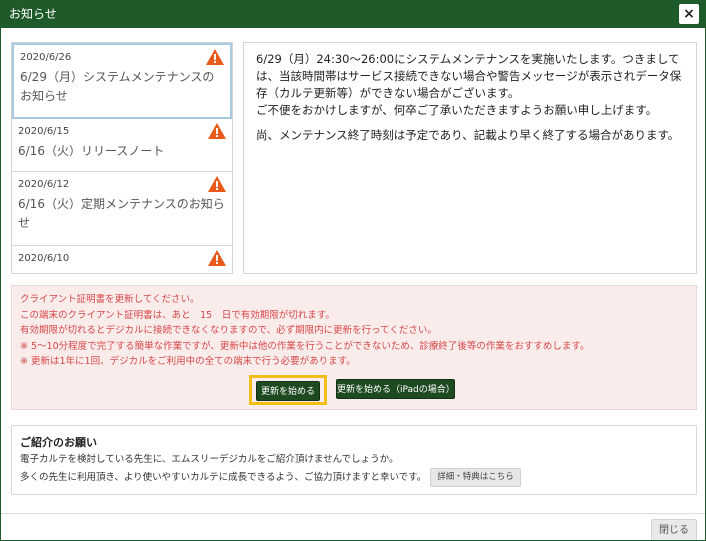  What do you see at coordinates (395, 389) in the screenshot?
I see `start-update-ipad-button: 更新を始める（iPadの場合）` at bounding box center [395, 389].